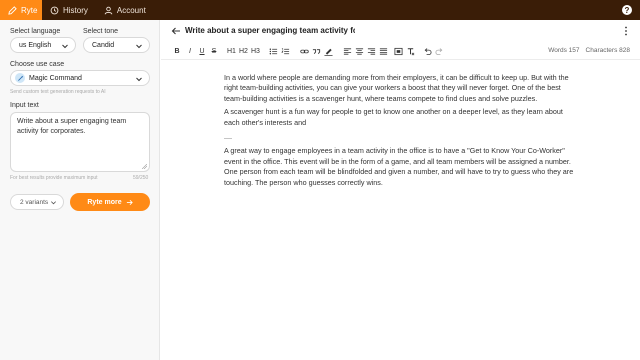 This screenshot has height=360, width=640. What do you see at coordinates (190, 51) in the screenshot?
I see `italic-button: I` at bounding box center [190, 51].